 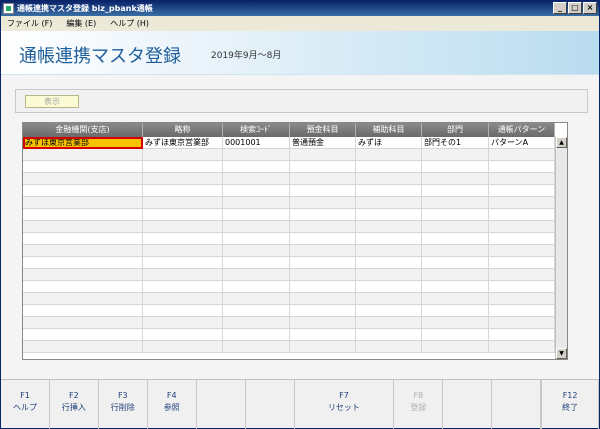 I want to click on col-search-code-header: 検索ｺｰﾄﾞ, so click(x=256, y=130).